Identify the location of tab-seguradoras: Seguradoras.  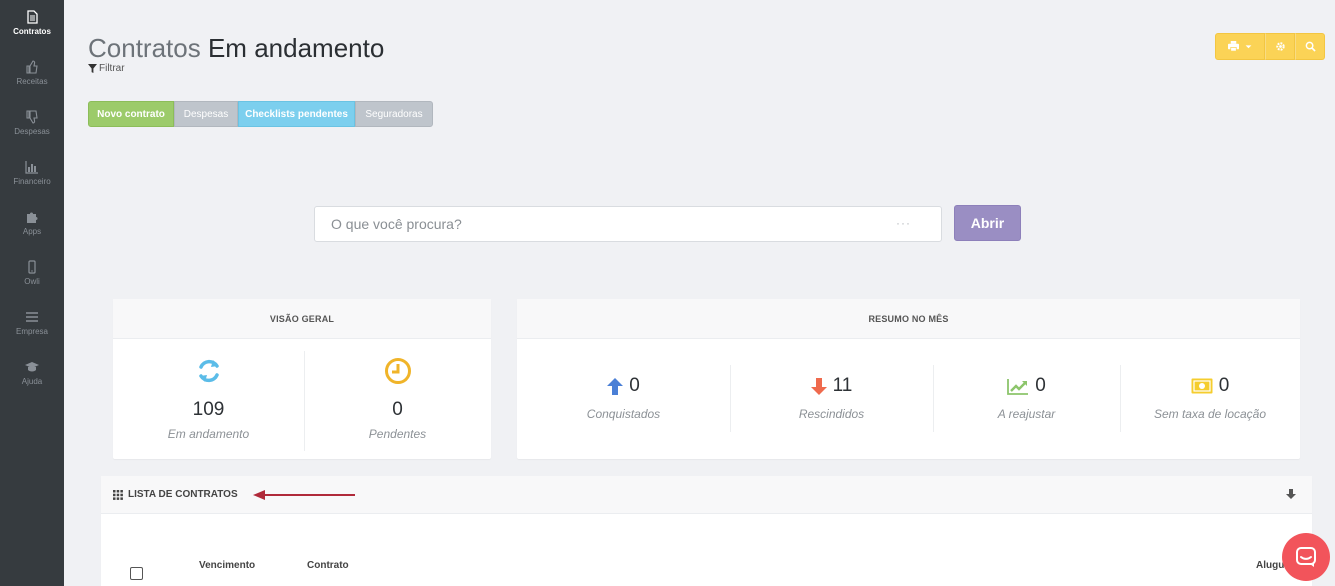
(394, 114).